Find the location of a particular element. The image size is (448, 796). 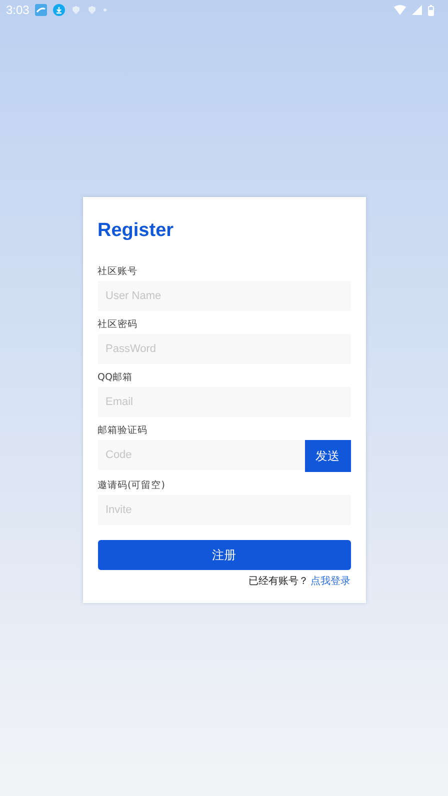

field-label: 邀请码(可留空) is located at coordinates (132, 486).